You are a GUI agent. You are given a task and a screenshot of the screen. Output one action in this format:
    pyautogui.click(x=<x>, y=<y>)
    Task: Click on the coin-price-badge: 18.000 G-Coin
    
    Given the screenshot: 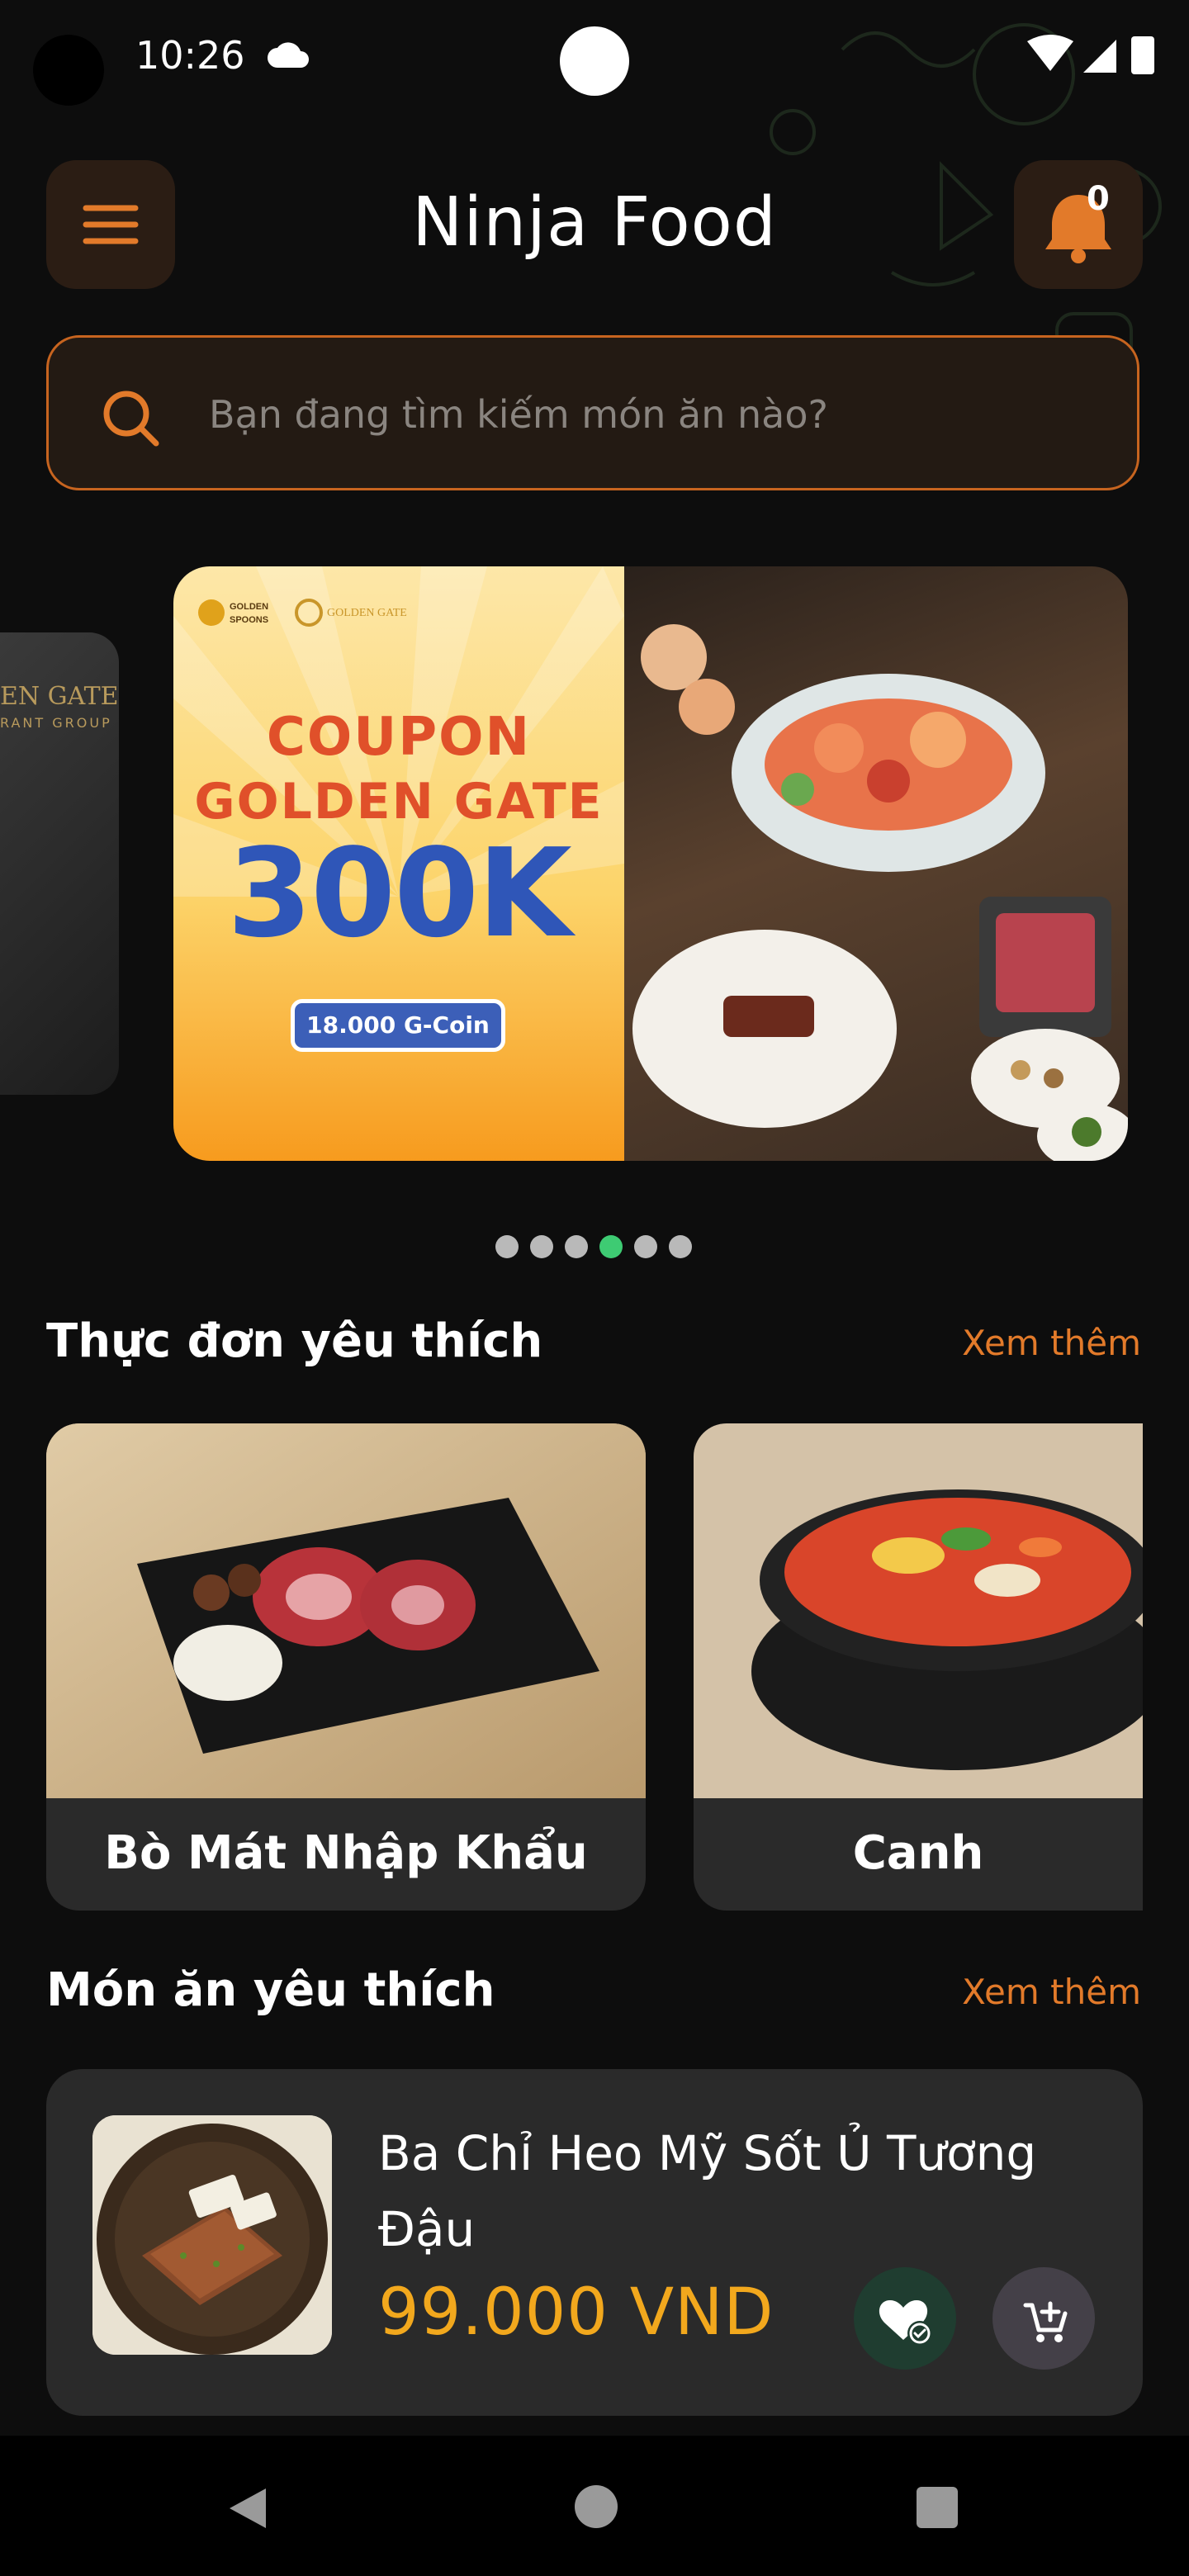 What is the action you would take?
    pyautogui.click(x=398, y=1025)
    